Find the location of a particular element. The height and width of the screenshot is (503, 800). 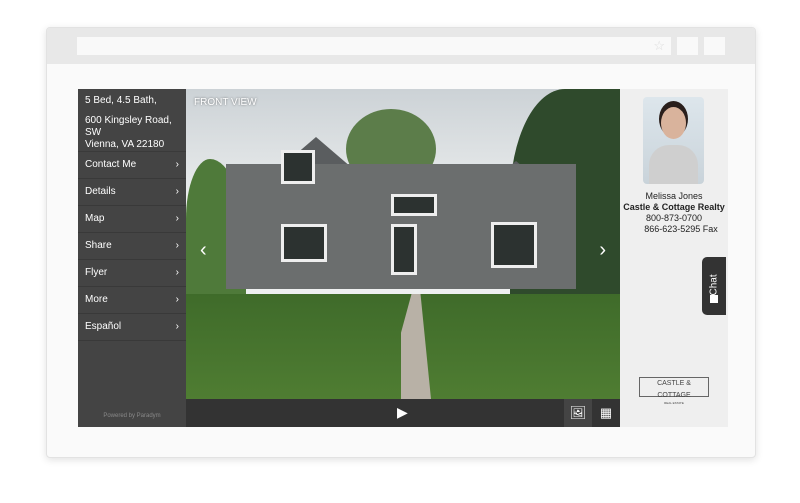

photo-caption: FRONT VIEW is located at coordinates (225, 102).